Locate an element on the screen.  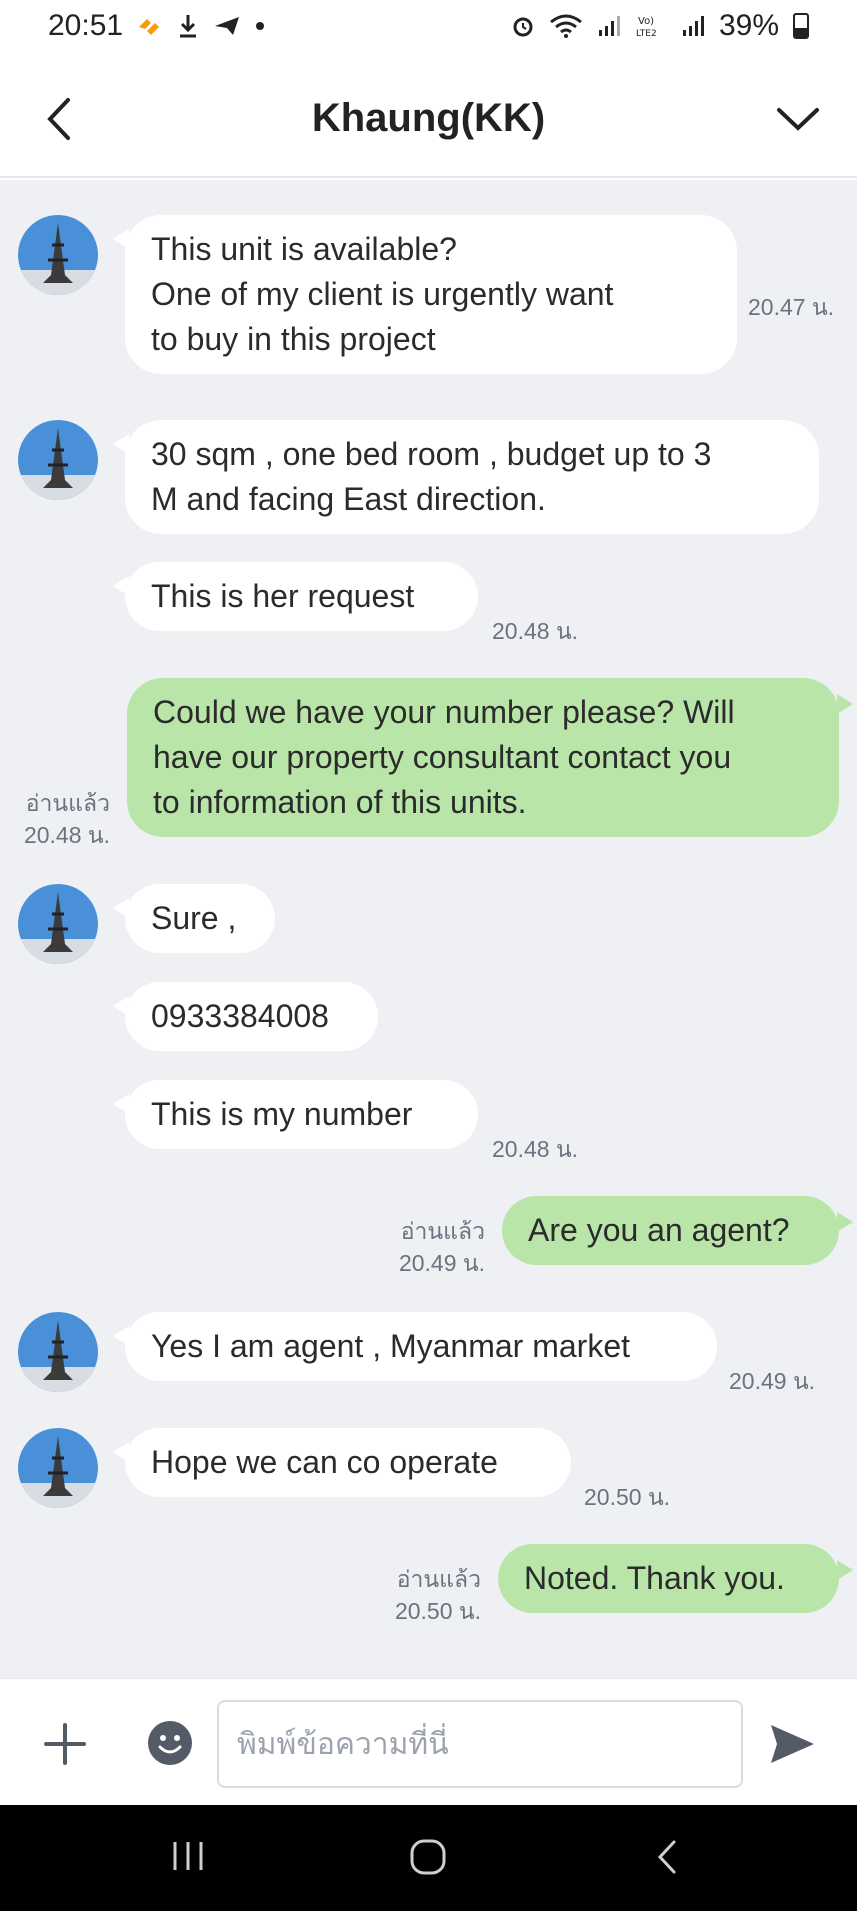
download-icon is located at coordinates (188, 26).